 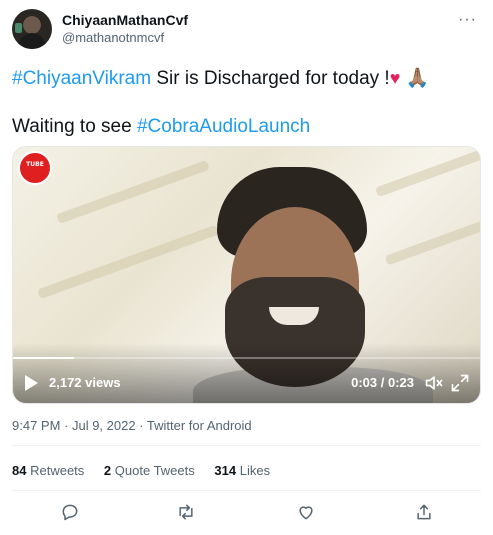 What do you see at coordinates (125, 20) in the screenshot?
I see `display-name: ChiyaanMathanCvf` at bounding box center [125, 20].